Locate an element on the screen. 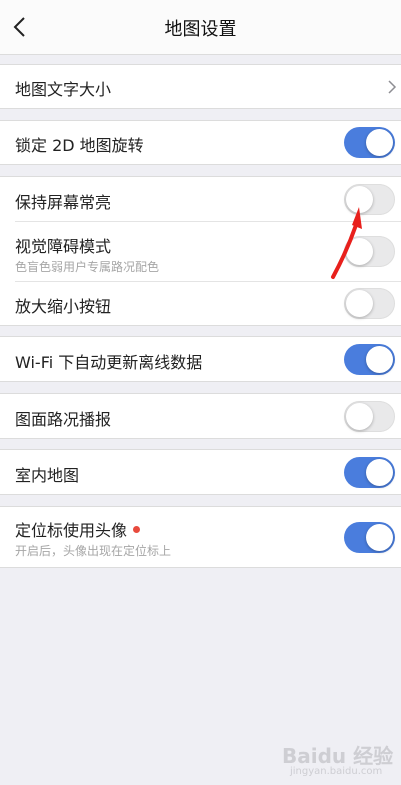 The height and width of the screenshot is (785, 401). annotation-arrow-icon is located at coordinates (346, 243).